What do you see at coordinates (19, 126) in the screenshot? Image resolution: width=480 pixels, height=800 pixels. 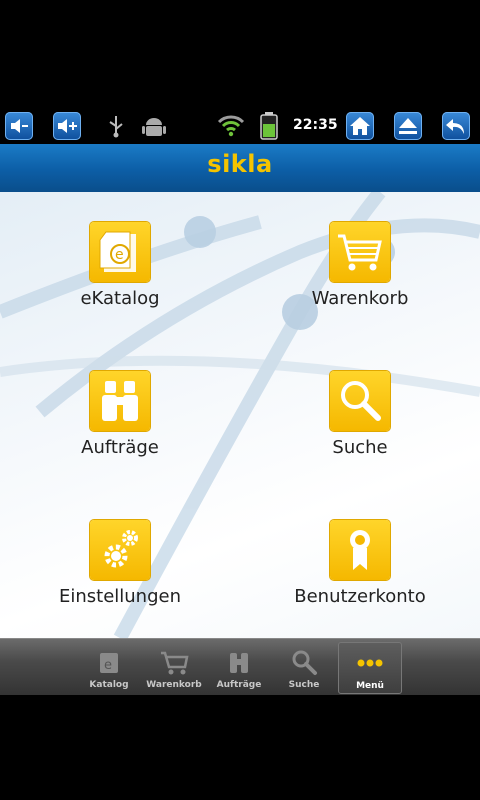 I see `volume-down-icon` at bounding box center [19, 126].